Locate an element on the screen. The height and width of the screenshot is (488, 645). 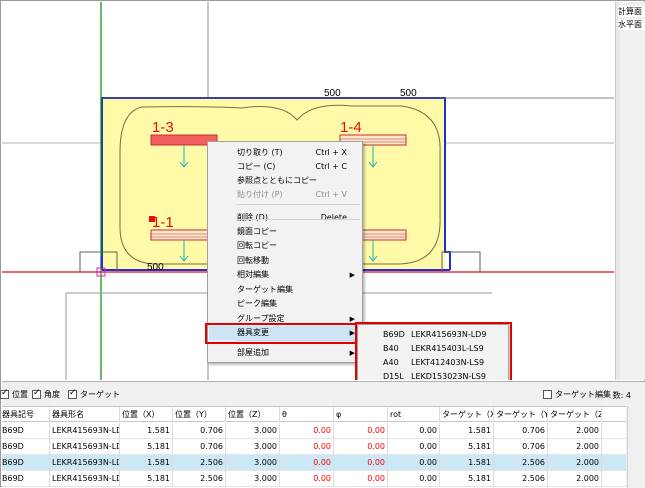
tab-calc-plane: 計算面 is located at coordinates (631, 11).